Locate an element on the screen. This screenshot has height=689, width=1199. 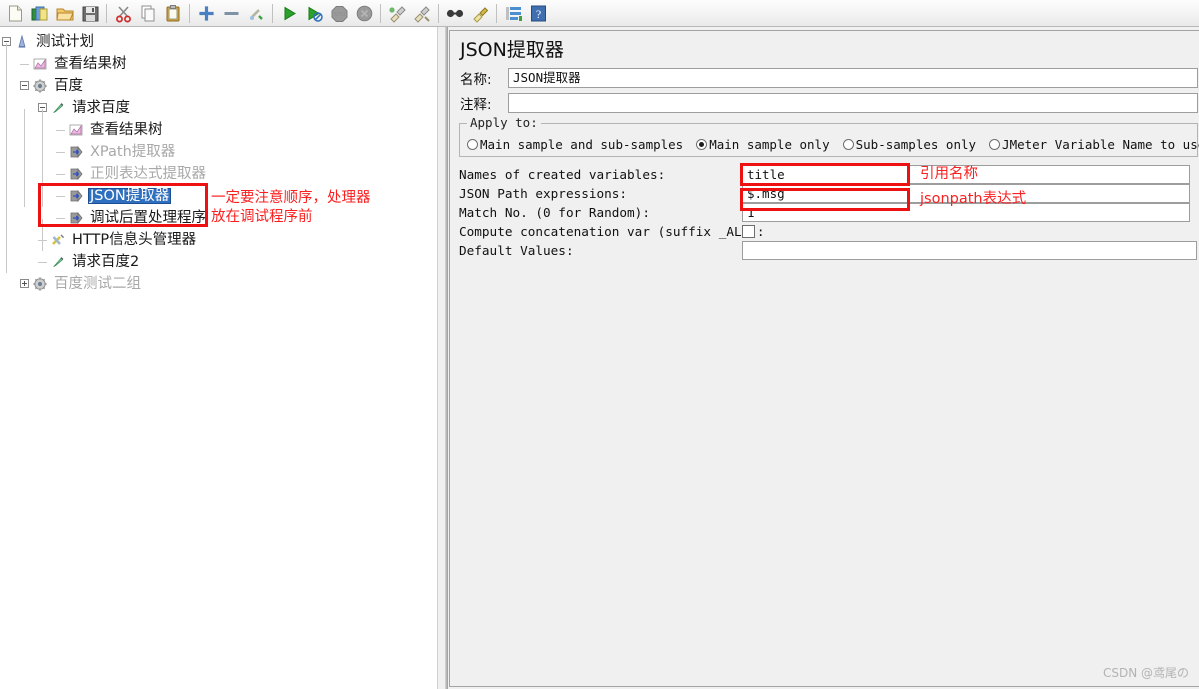
comment-label: 注释: is located at coordinates (476, 105).